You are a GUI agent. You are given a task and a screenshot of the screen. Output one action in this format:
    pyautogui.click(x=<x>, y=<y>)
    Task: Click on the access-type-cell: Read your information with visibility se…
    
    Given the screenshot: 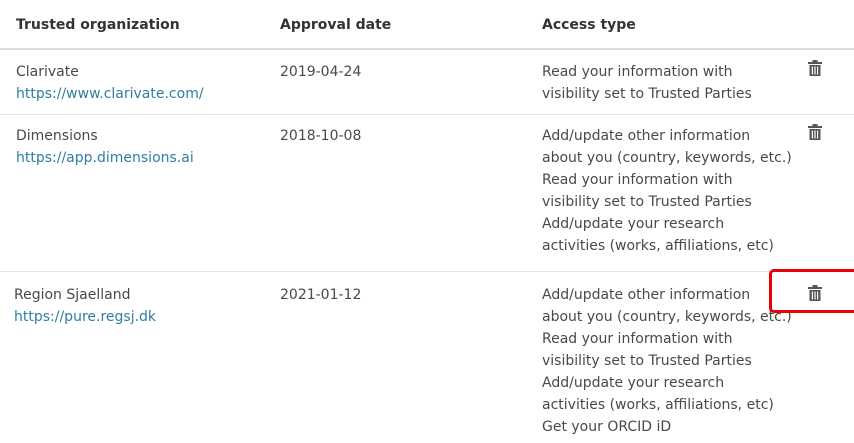 What is the action you would take?
    pyautogui.click(x=647, y=83)
    